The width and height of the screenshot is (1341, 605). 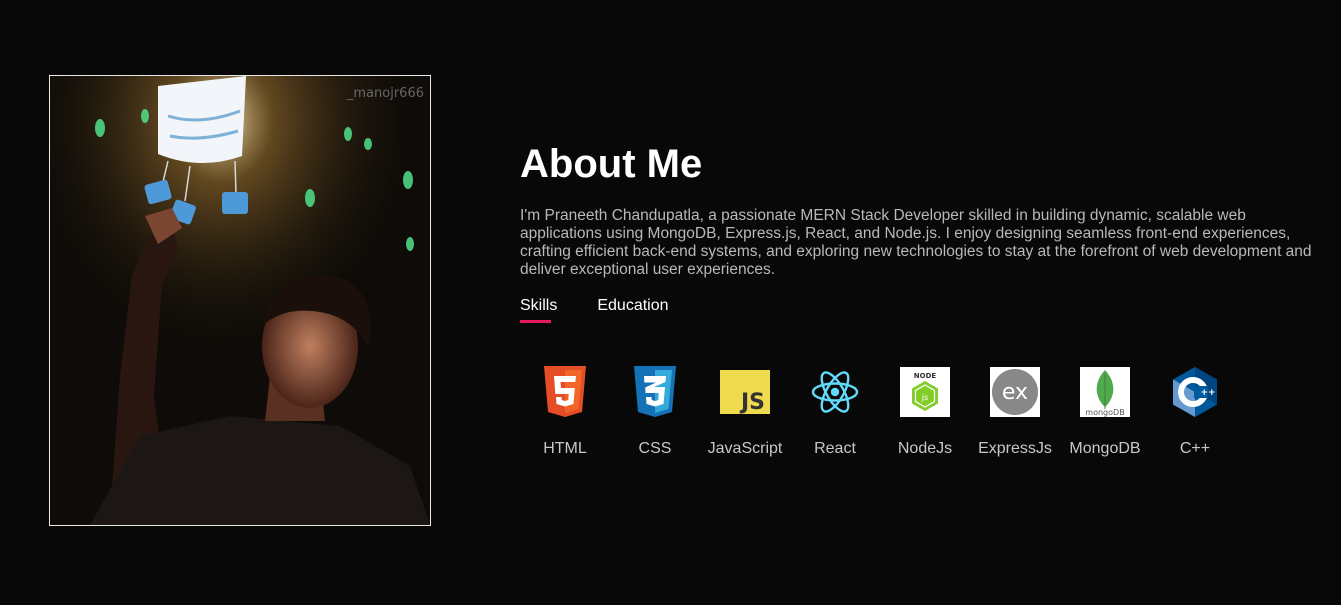 I want to click on skill-css: CSS, so click(x=655, y=412).